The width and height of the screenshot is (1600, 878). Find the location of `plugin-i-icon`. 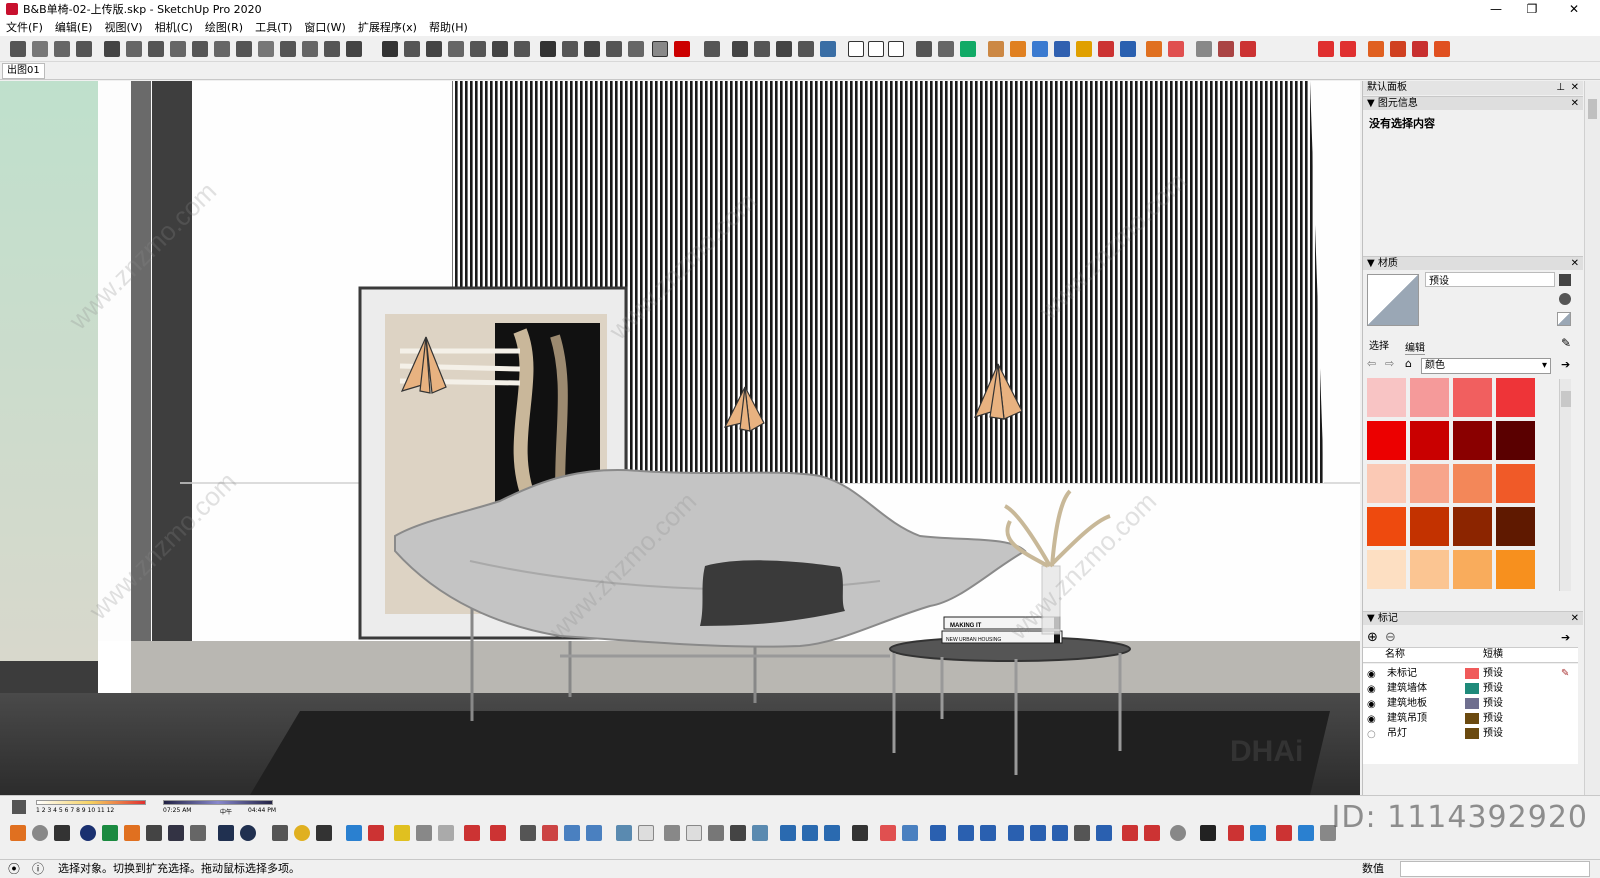

plugin-i-icon is located at coordinates (1176, 49).